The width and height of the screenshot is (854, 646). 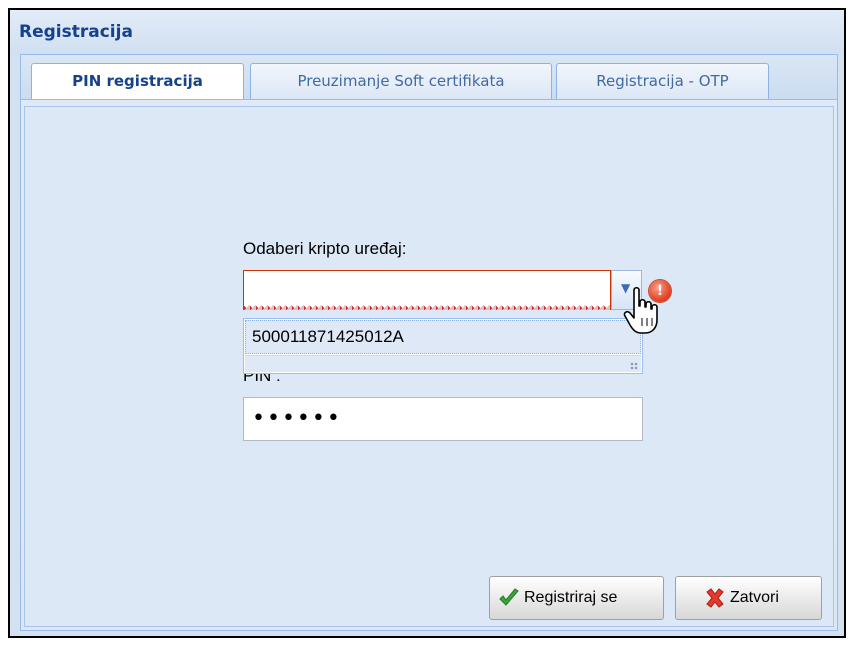 I want to click on pin-input: ••••••, so click(x=443, y=419).